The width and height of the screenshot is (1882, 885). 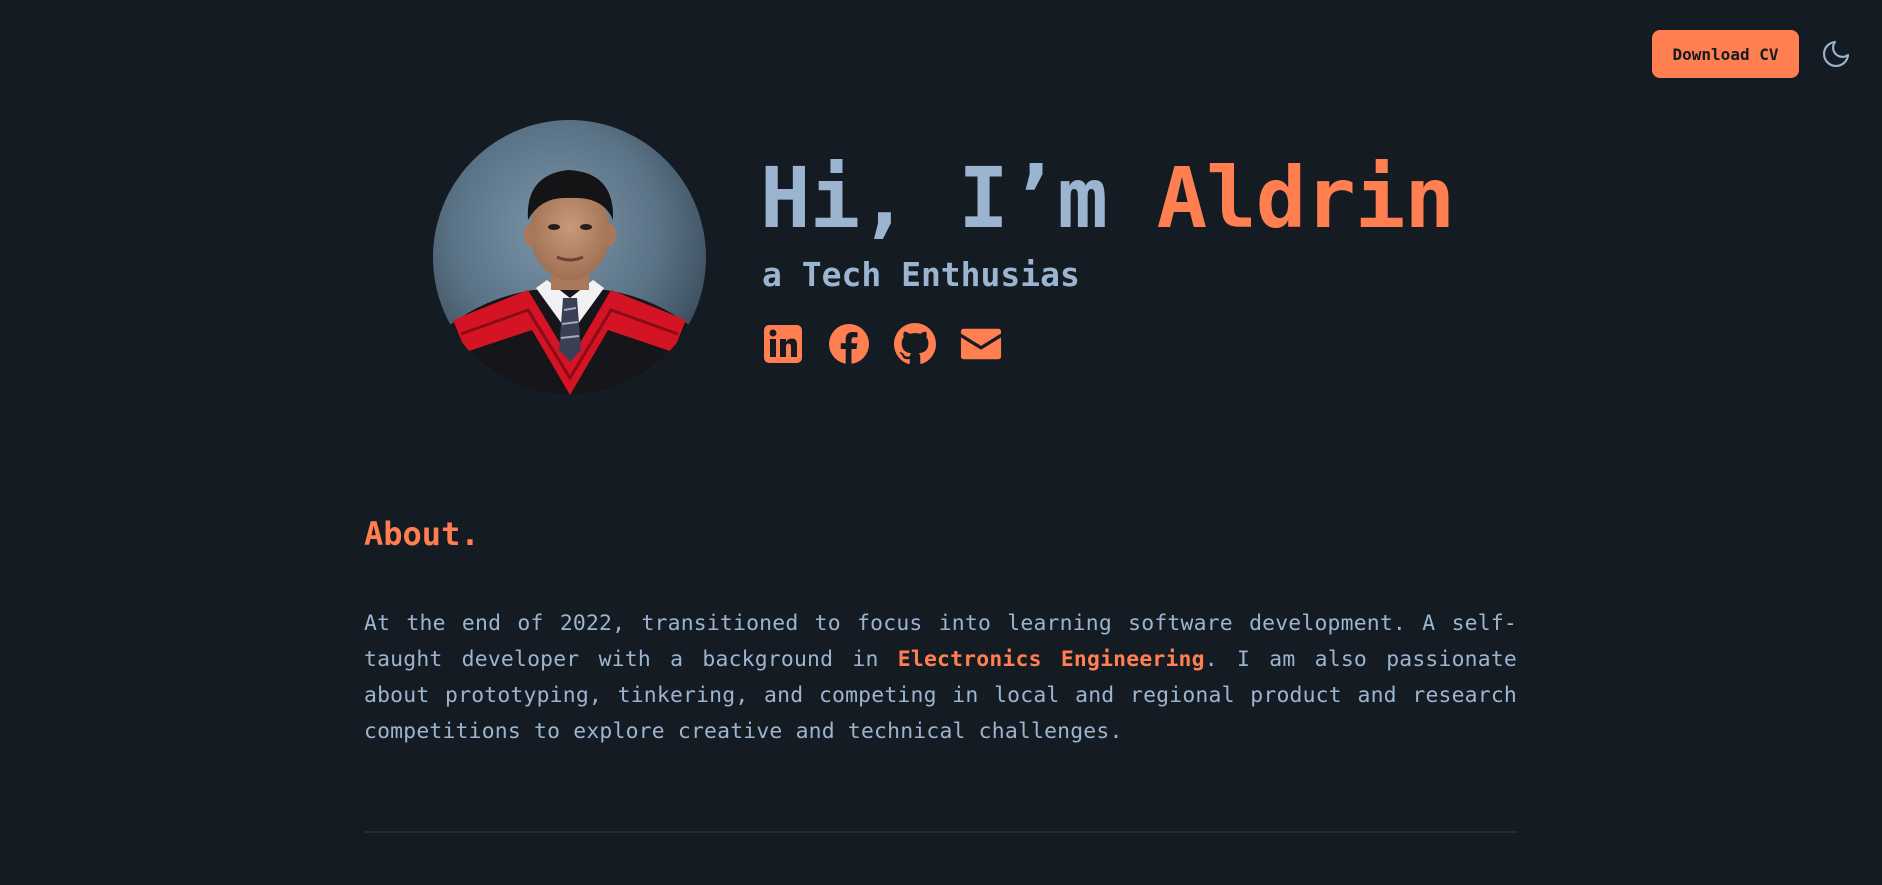 I want to click on linkedin-icon, so click(x=783, y=344).